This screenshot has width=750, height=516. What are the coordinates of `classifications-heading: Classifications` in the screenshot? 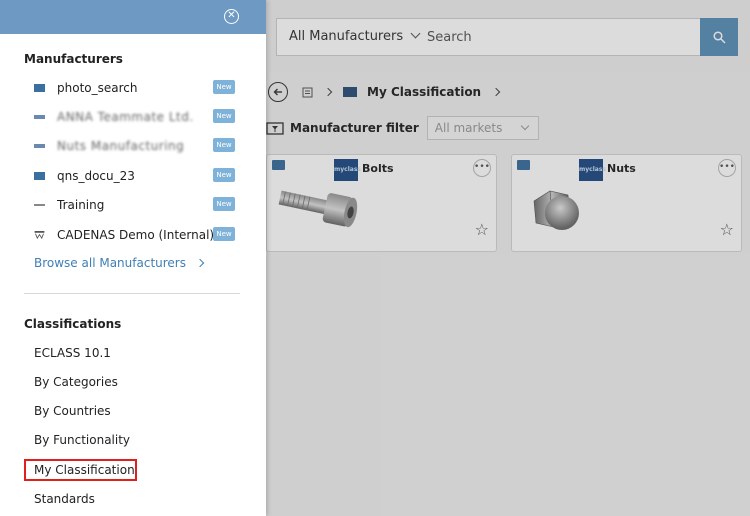 It's located at (73, 324).